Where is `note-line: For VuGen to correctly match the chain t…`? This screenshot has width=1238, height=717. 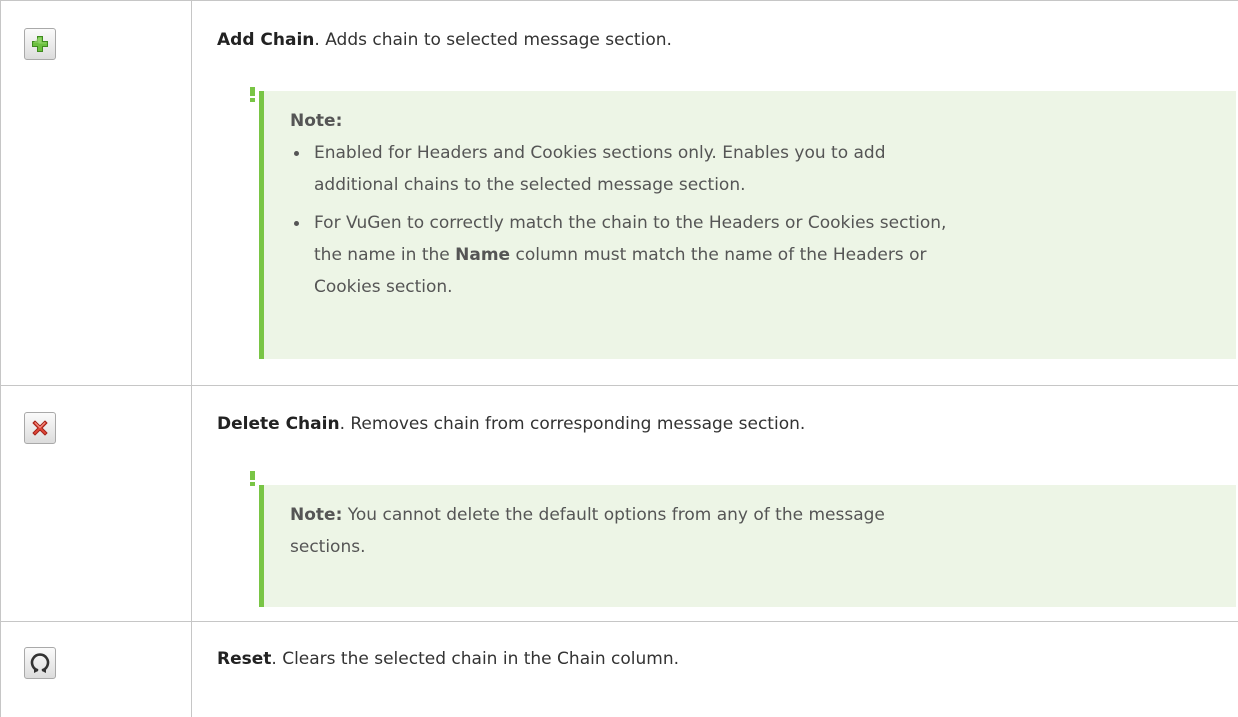 note-line: For VuGen to correctly match the chain t… is located at coordinates (630, 223).